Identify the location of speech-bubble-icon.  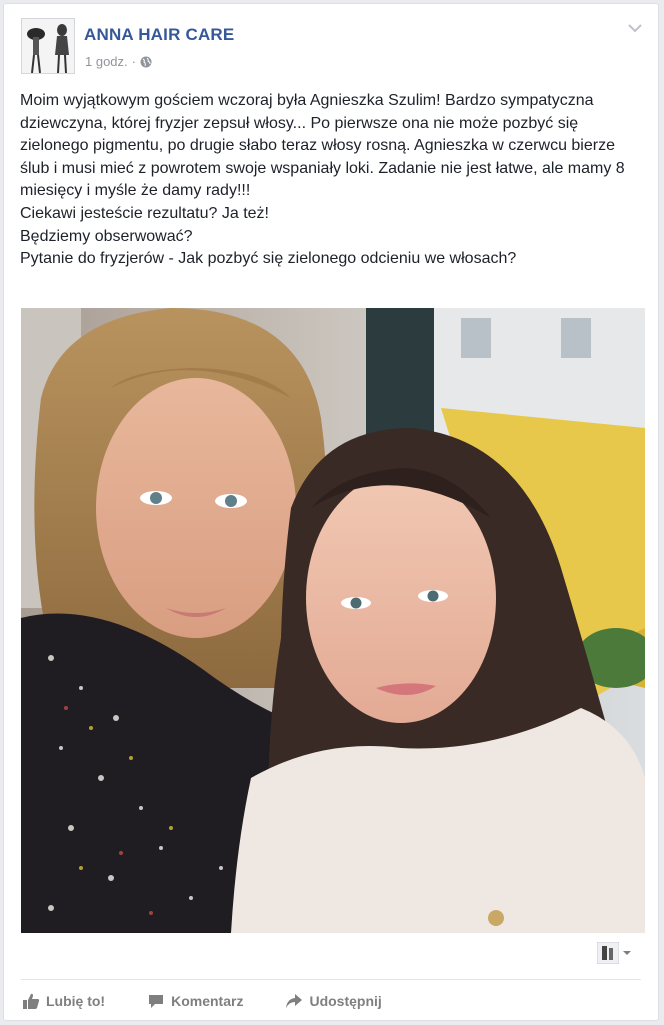
(156, 1001).